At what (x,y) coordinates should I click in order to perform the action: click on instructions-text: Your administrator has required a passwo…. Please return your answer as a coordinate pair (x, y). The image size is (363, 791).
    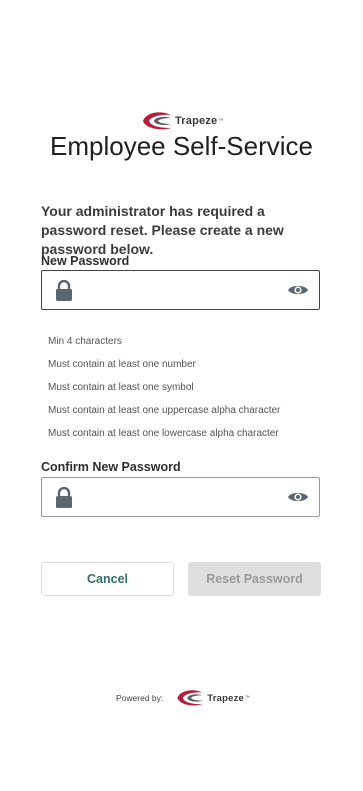
    Looking at the image, I should click on (162, 230).